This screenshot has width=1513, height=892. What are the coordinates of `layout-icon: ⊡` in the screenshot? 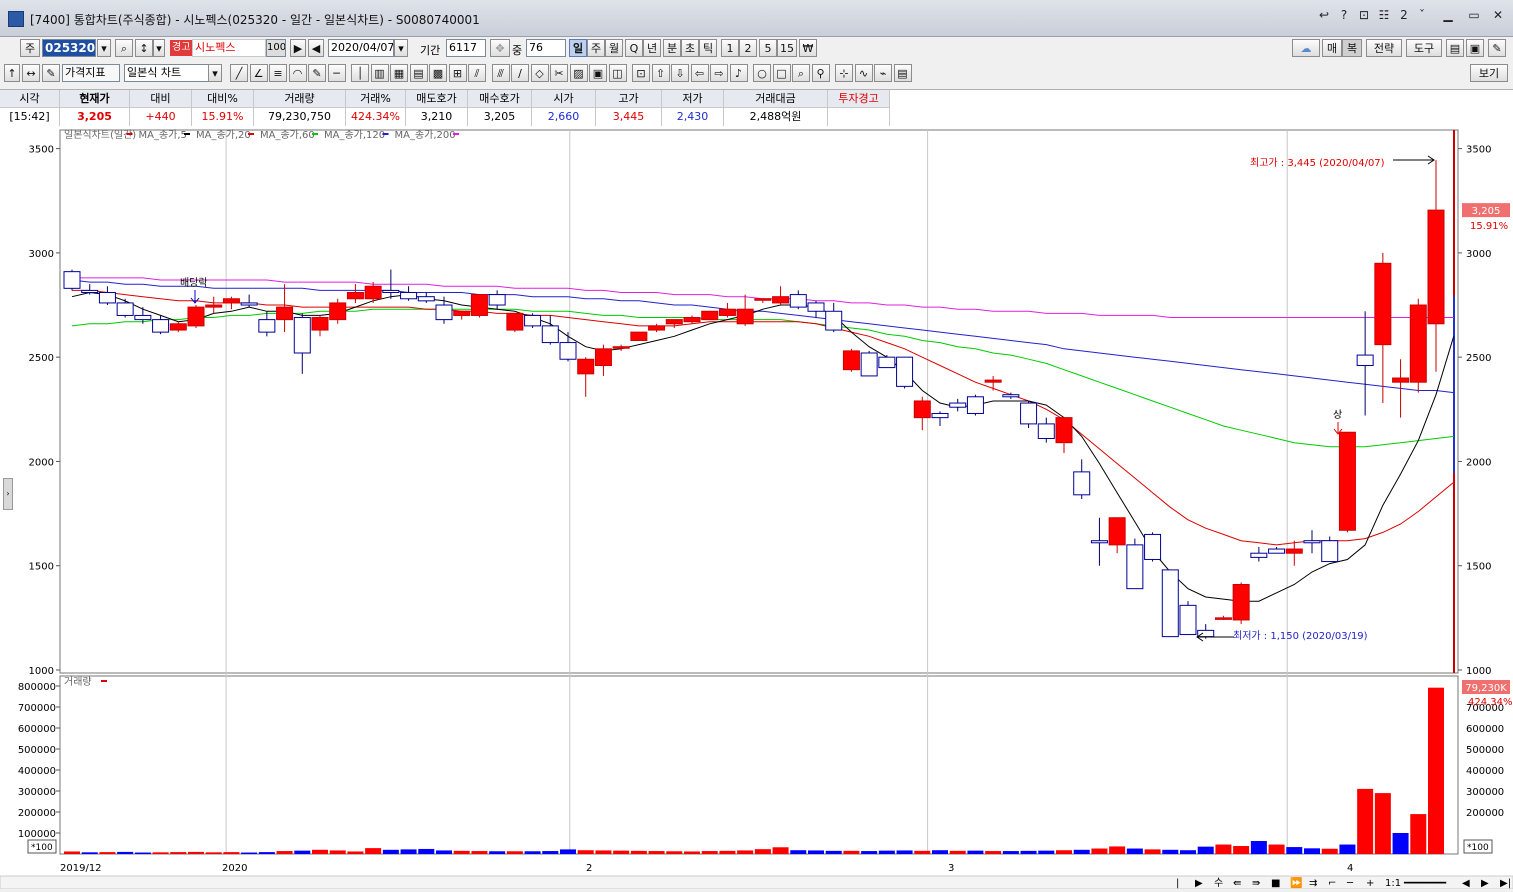 It's located at (1364, 15).